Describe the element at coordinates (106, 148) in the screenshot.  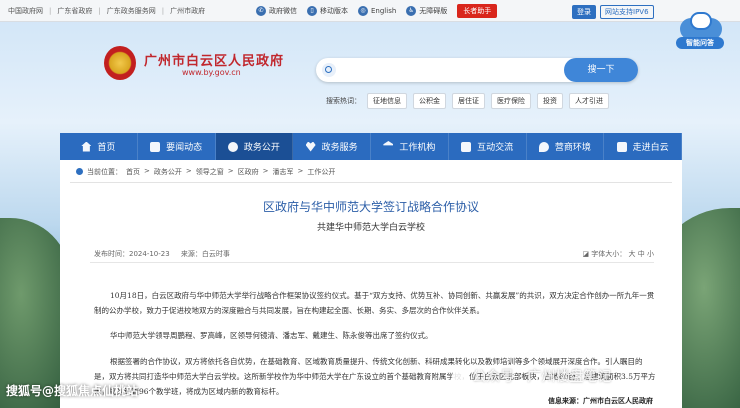
I see `nav-label: 首页` at that location.